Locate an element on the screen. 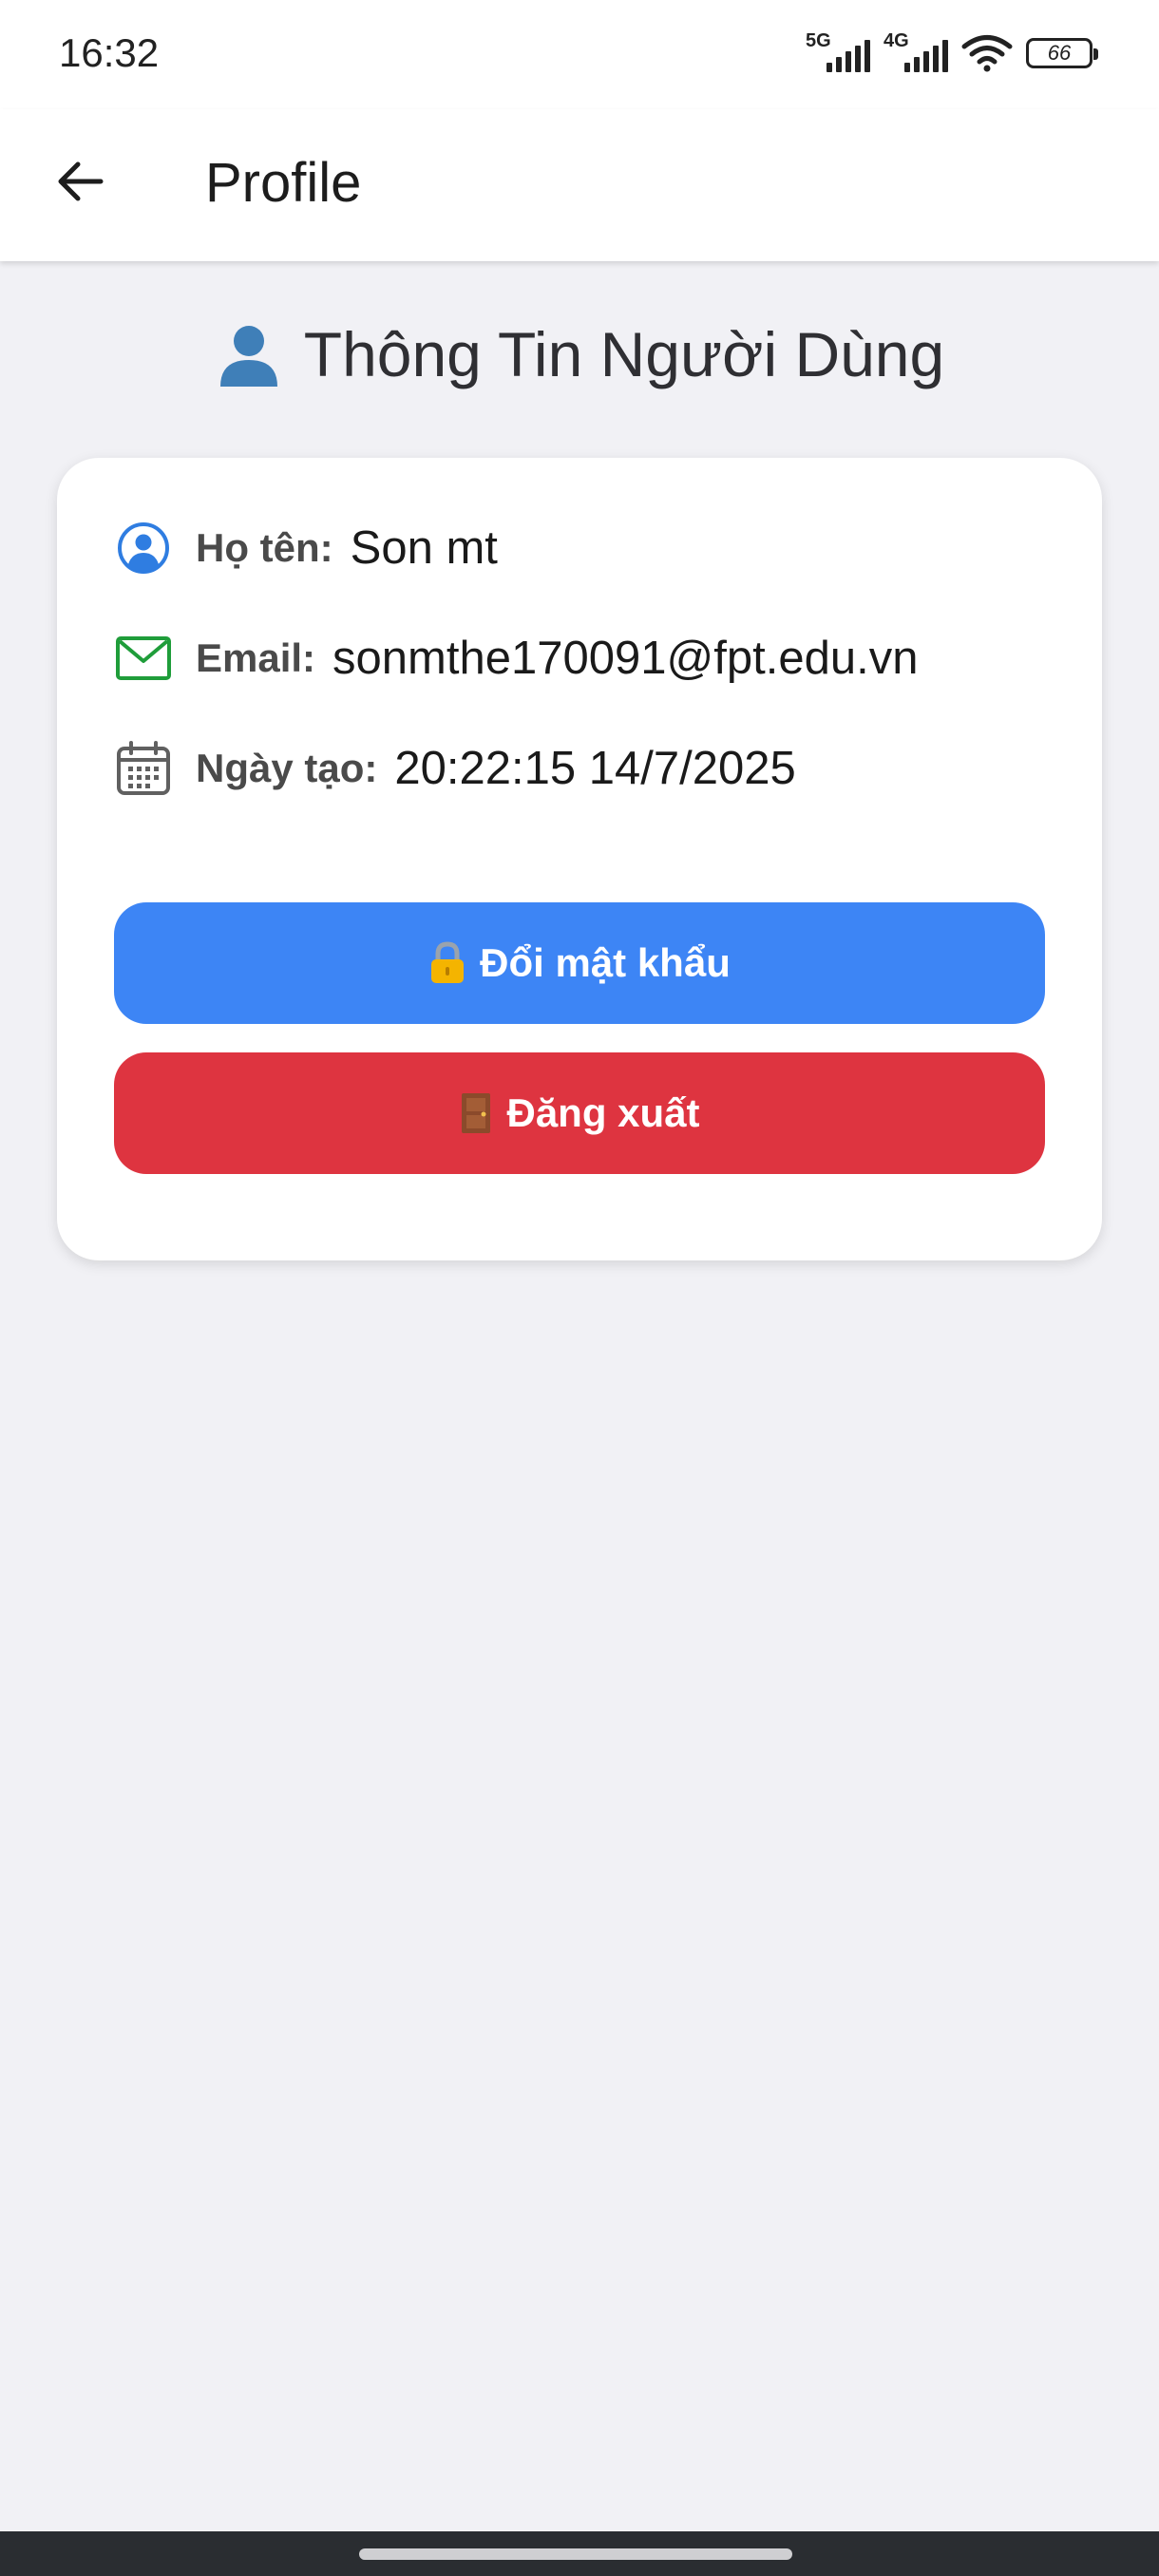 This screenshot has width=1159, height=2576. email-value: sonmthe170091@fpt.edu.vn is located at coordinates (625, 658).